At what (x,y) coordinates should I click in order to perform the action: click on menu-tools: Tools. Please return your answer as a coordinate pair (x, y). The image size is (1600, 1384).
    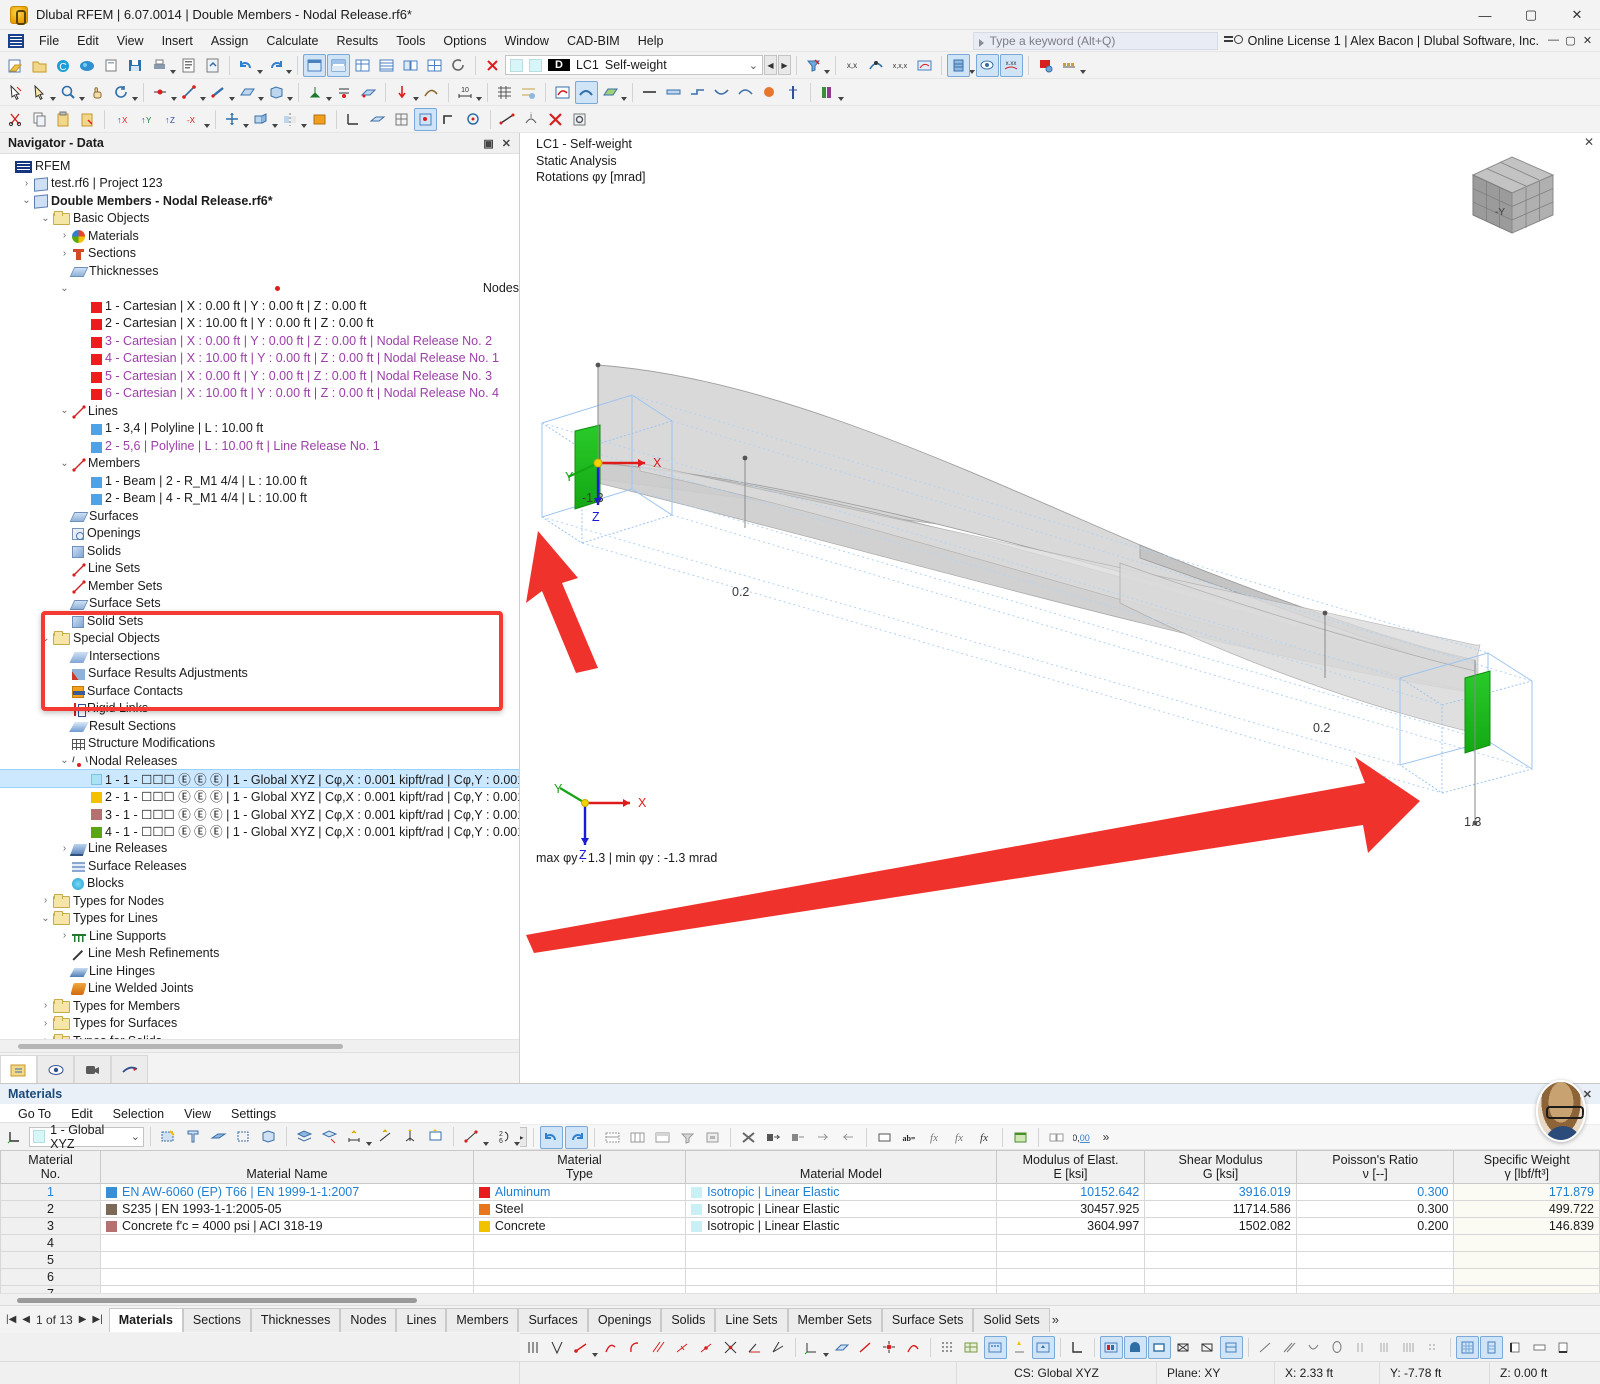
    Looking at the image, I should click on (410, 41).